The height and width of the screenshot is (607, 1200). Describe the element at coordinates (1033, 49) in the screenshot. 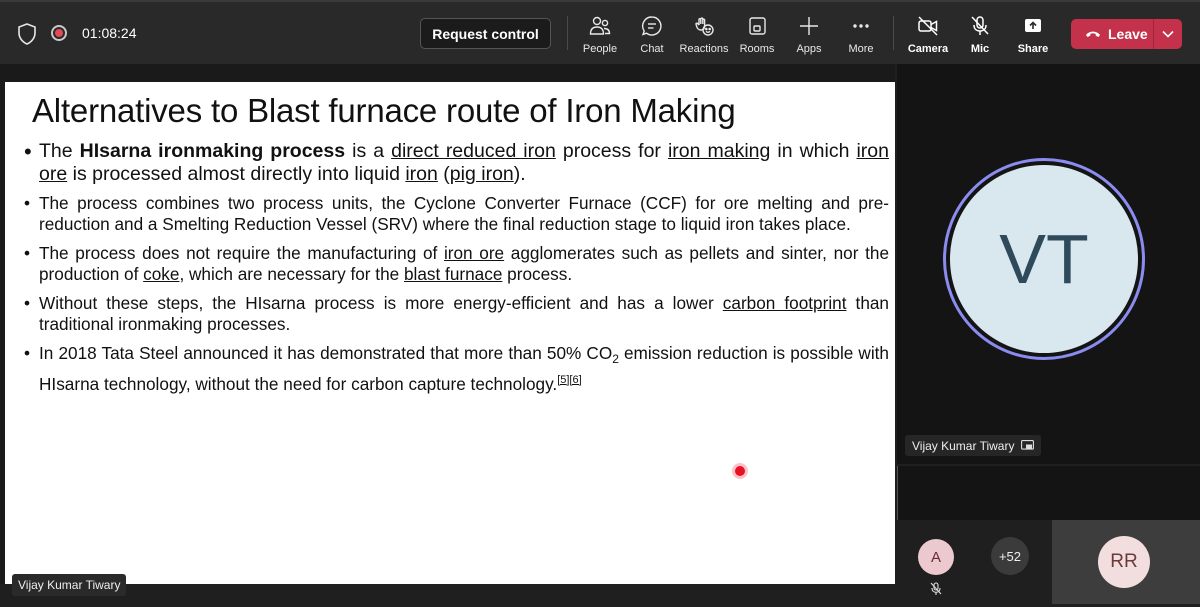

I see `share-label: Share` at that location.